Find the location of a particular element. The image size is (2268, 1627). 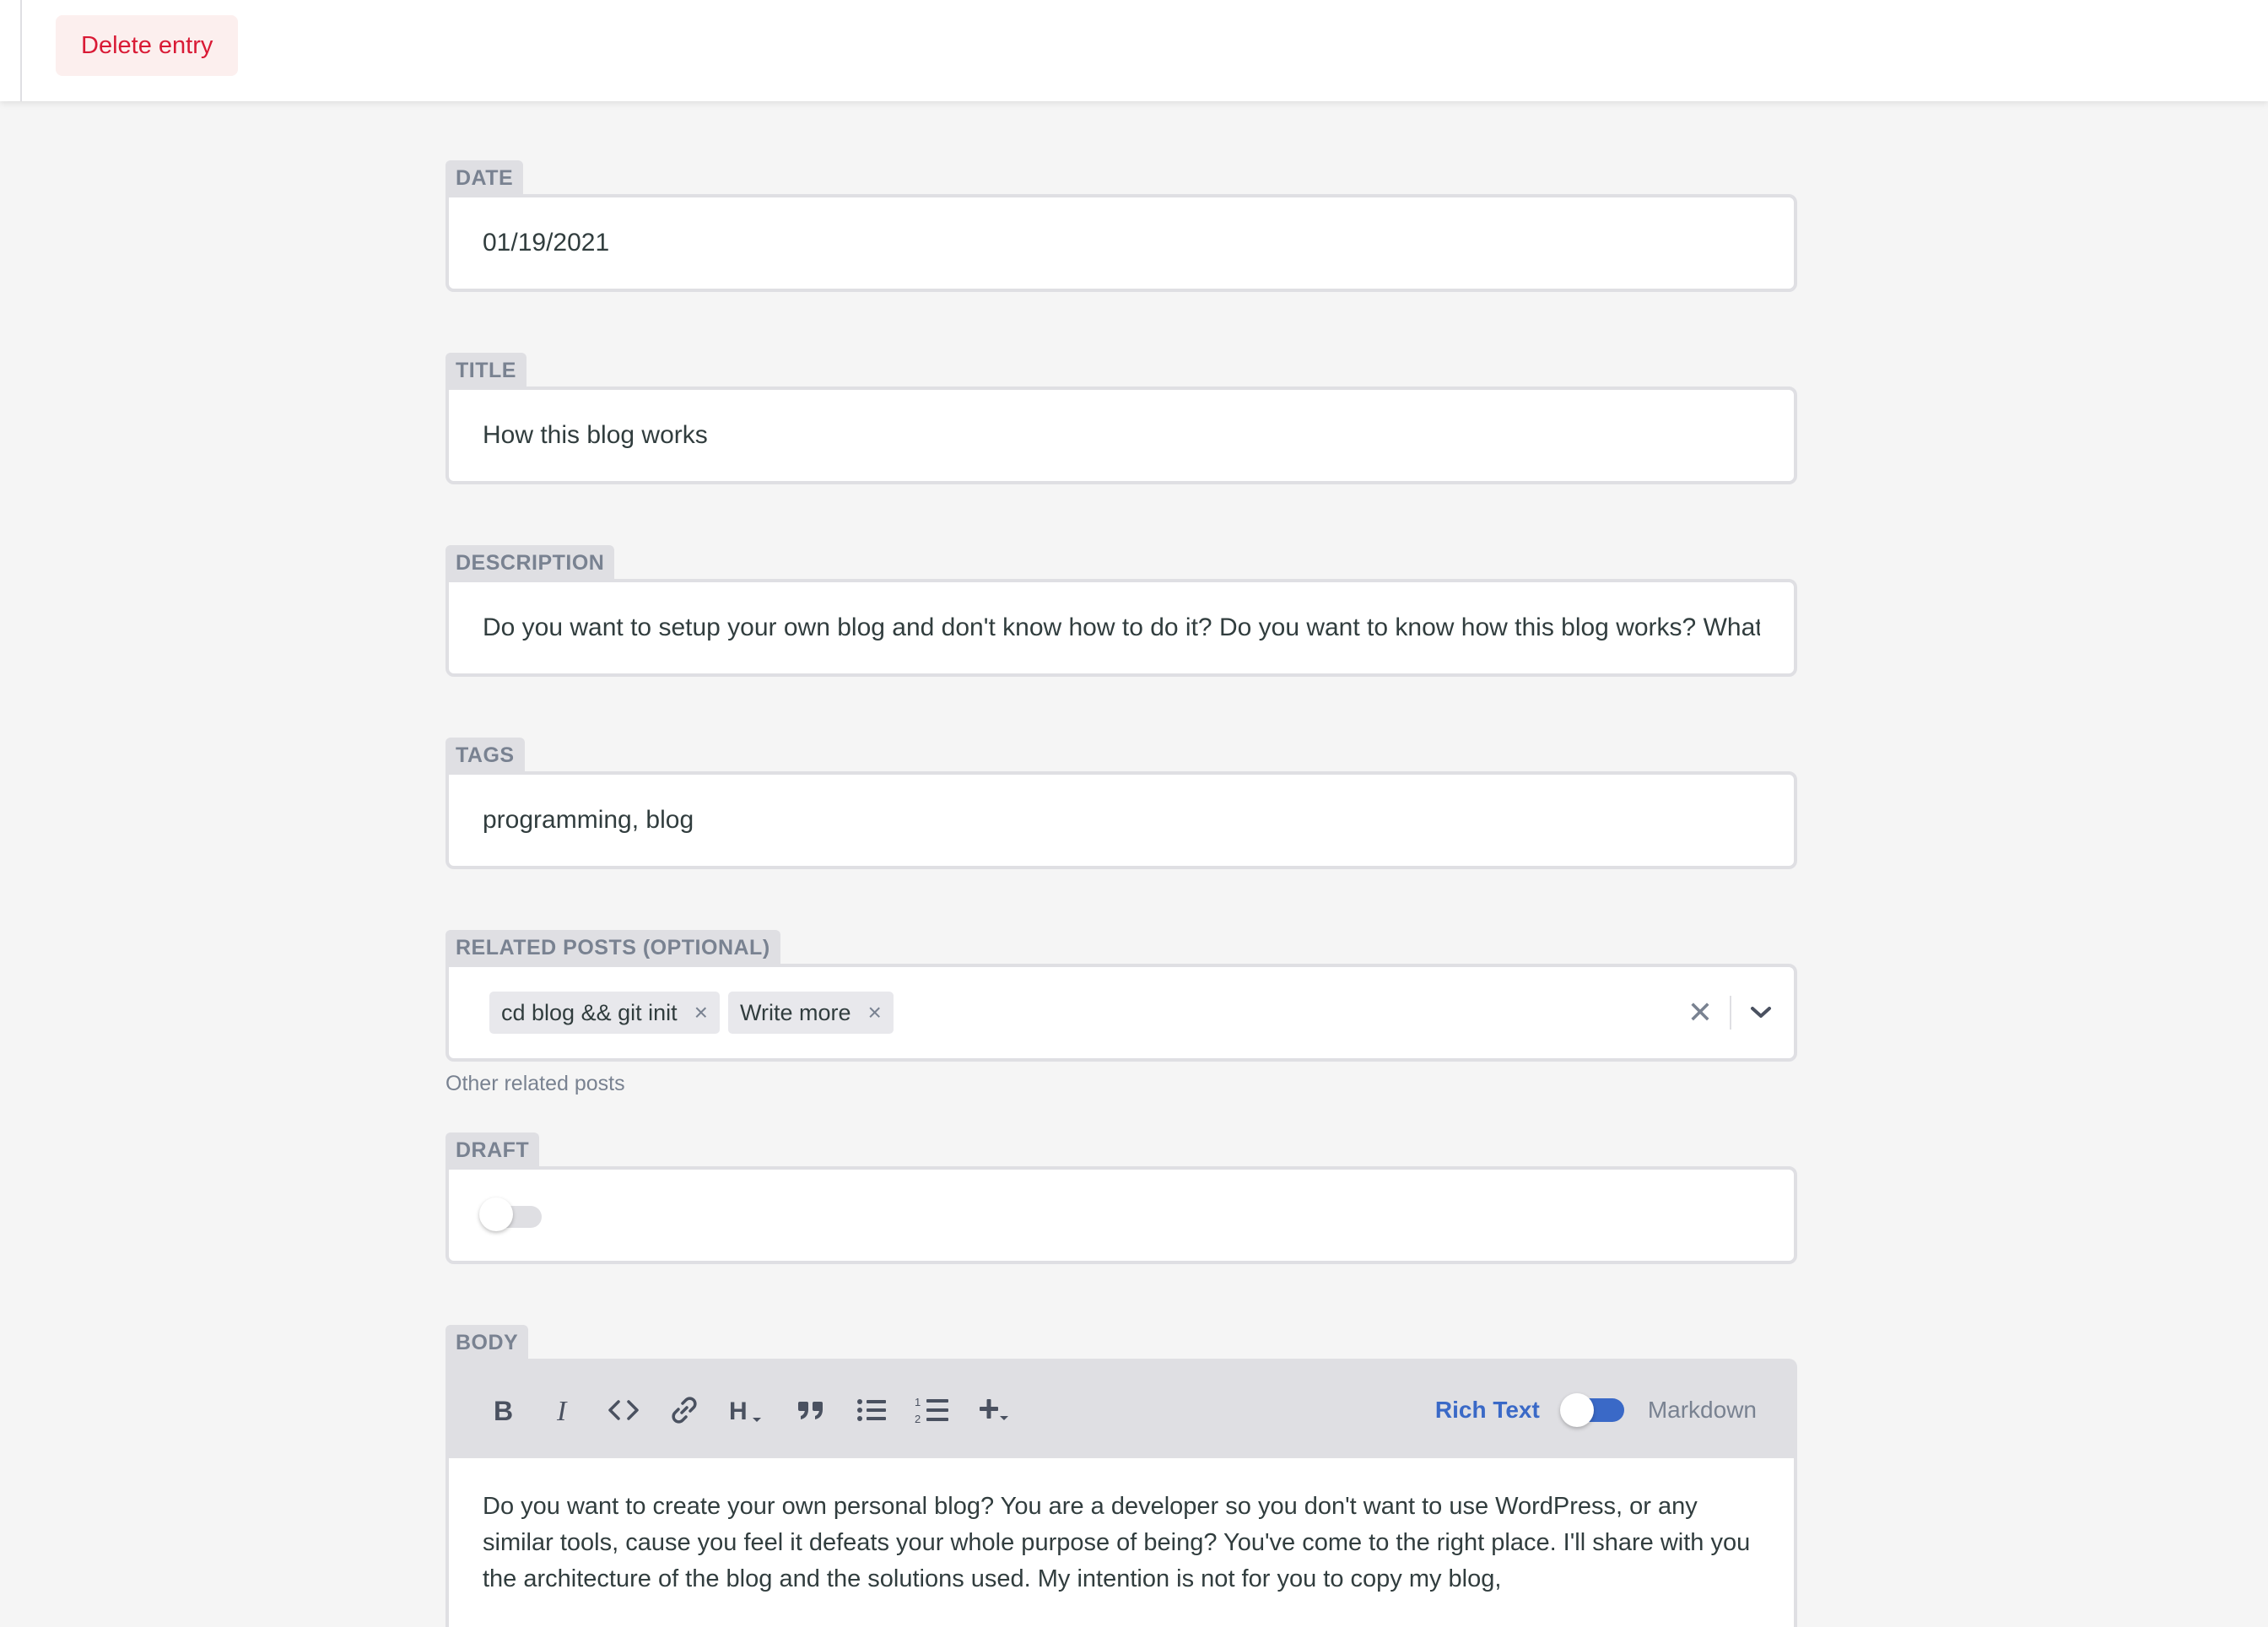

related-post-chip: Write more × is located at coordinates (810, 1013).